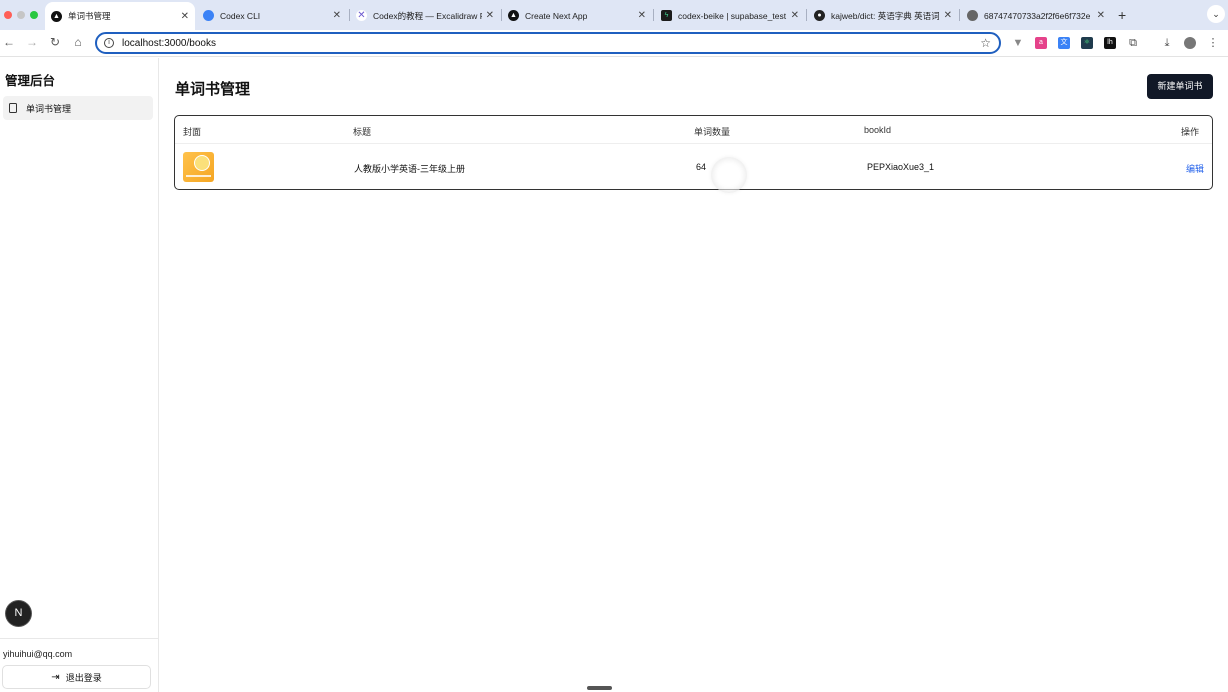 The width and height of the screenshot is (1228, 692). I want to click on home-icon: ⌂, so click(78, 42).